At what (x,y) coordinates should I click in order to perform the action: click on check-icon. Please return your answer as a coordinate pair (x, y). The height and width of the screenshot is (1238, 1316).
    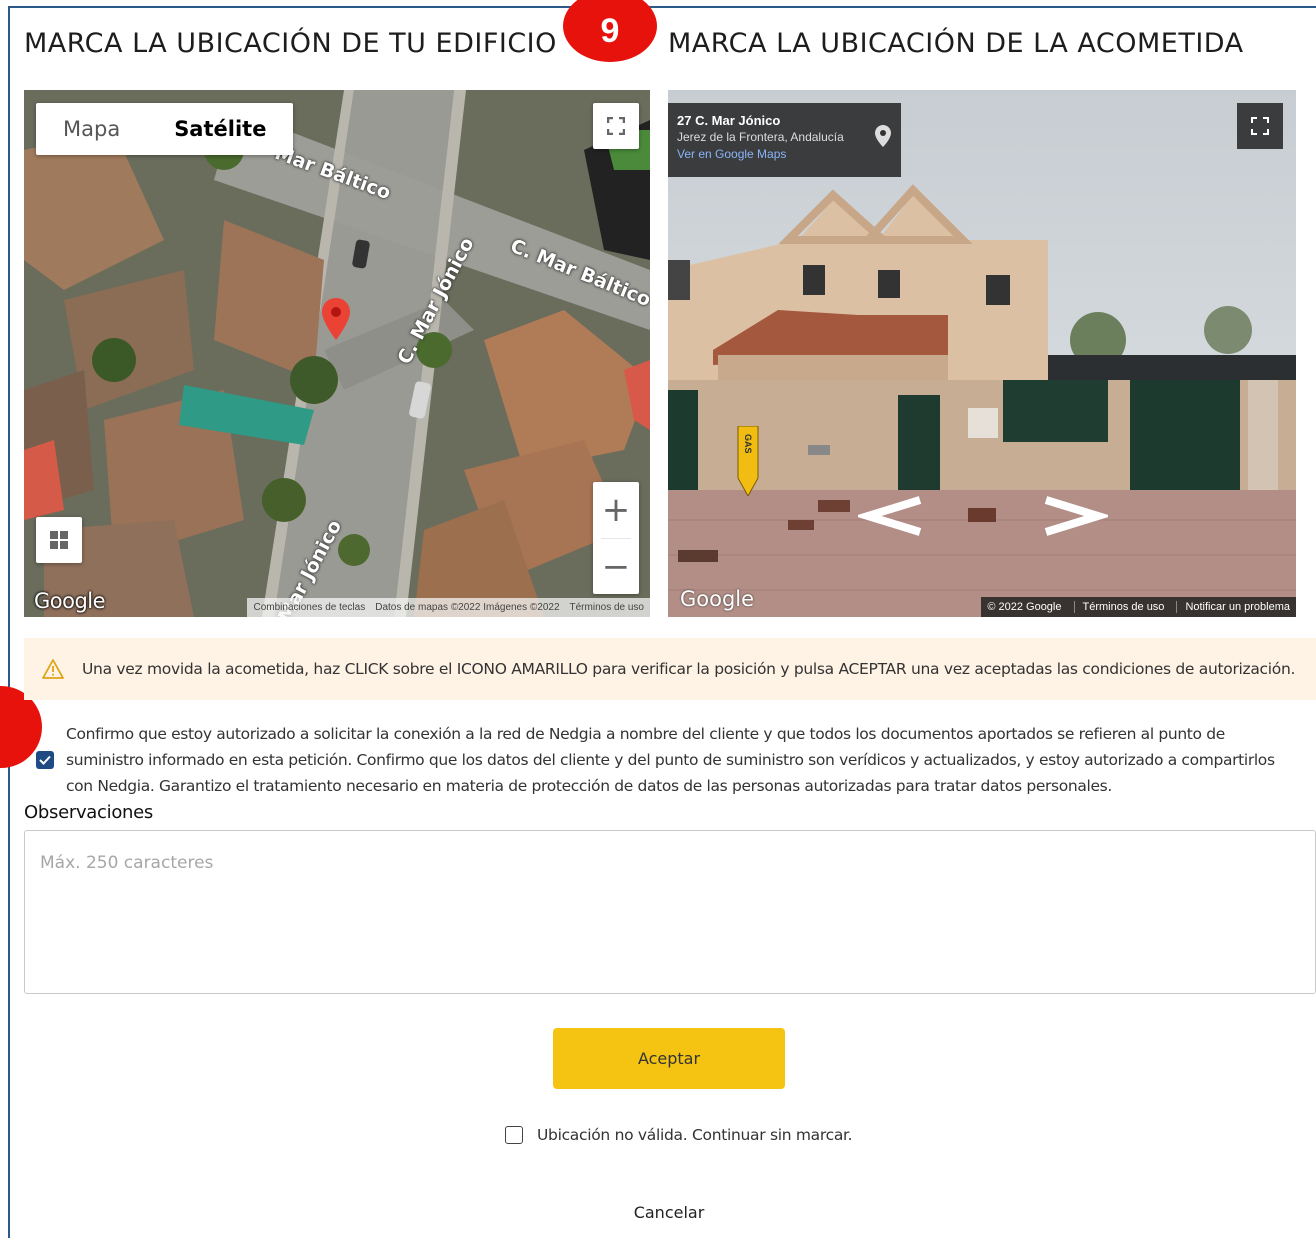
    Looking at the image, I should click on (45, 760).